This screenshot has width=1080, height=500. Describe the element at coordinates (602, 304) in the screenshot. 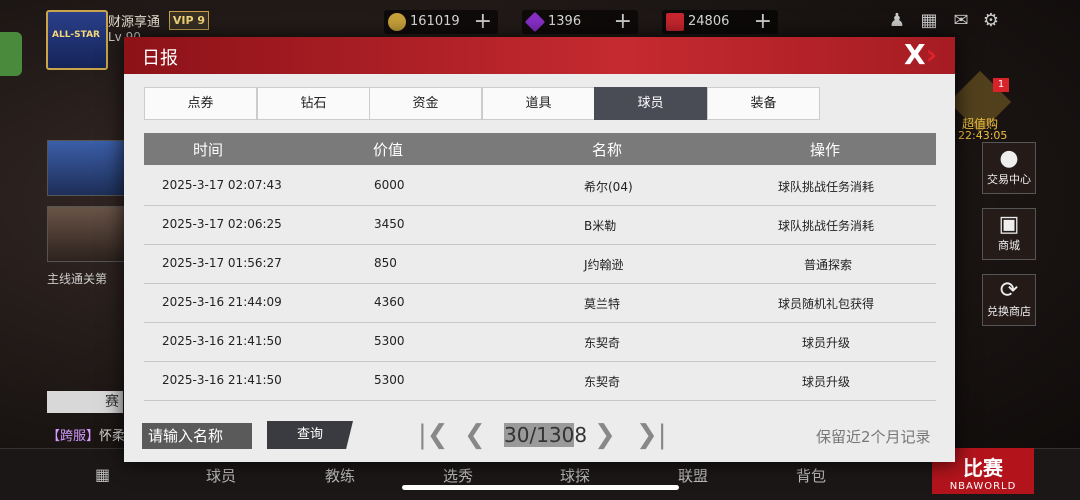

I see `row-name: 莫兰特` at that location.